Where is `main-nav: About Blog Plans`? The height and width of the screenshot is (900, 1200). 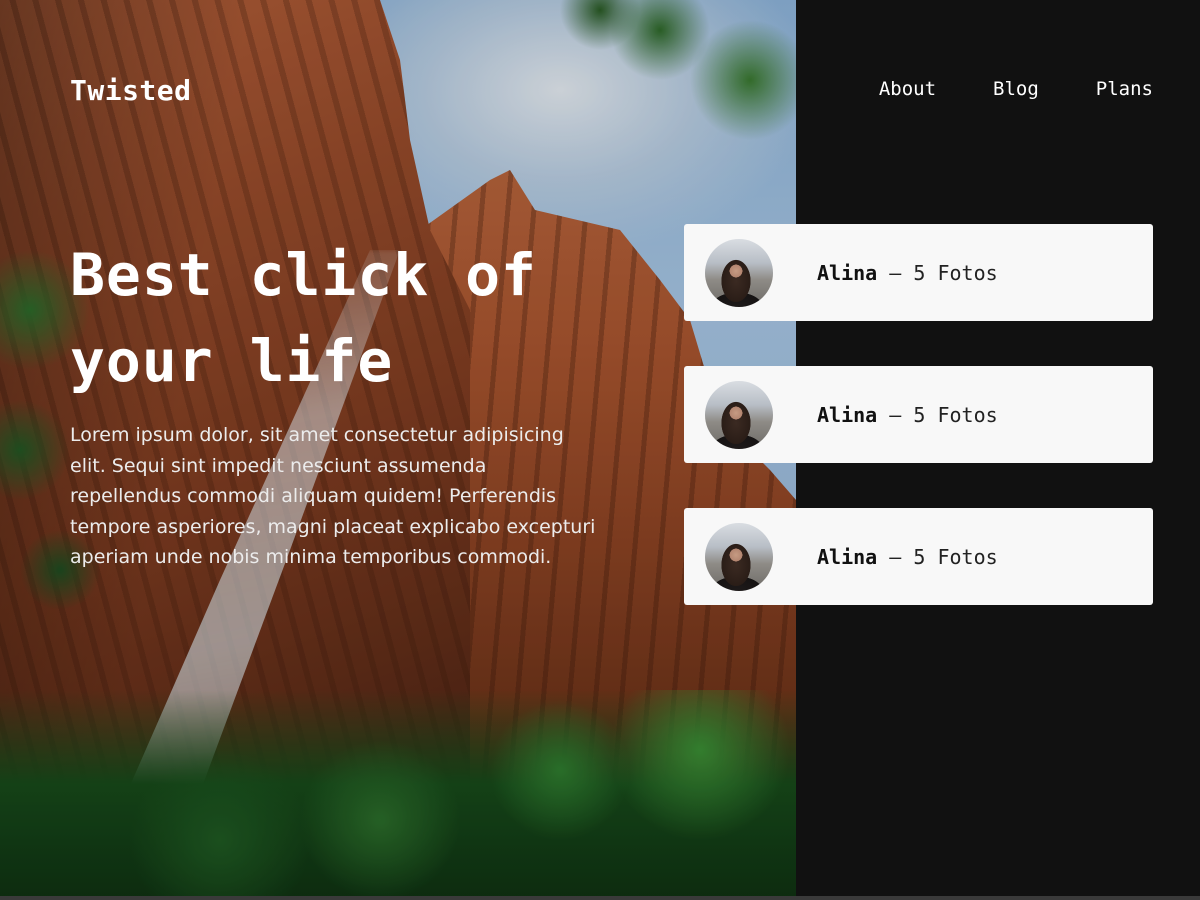
main-nav: About Blog Plans is located at coordinates (1016, 89).